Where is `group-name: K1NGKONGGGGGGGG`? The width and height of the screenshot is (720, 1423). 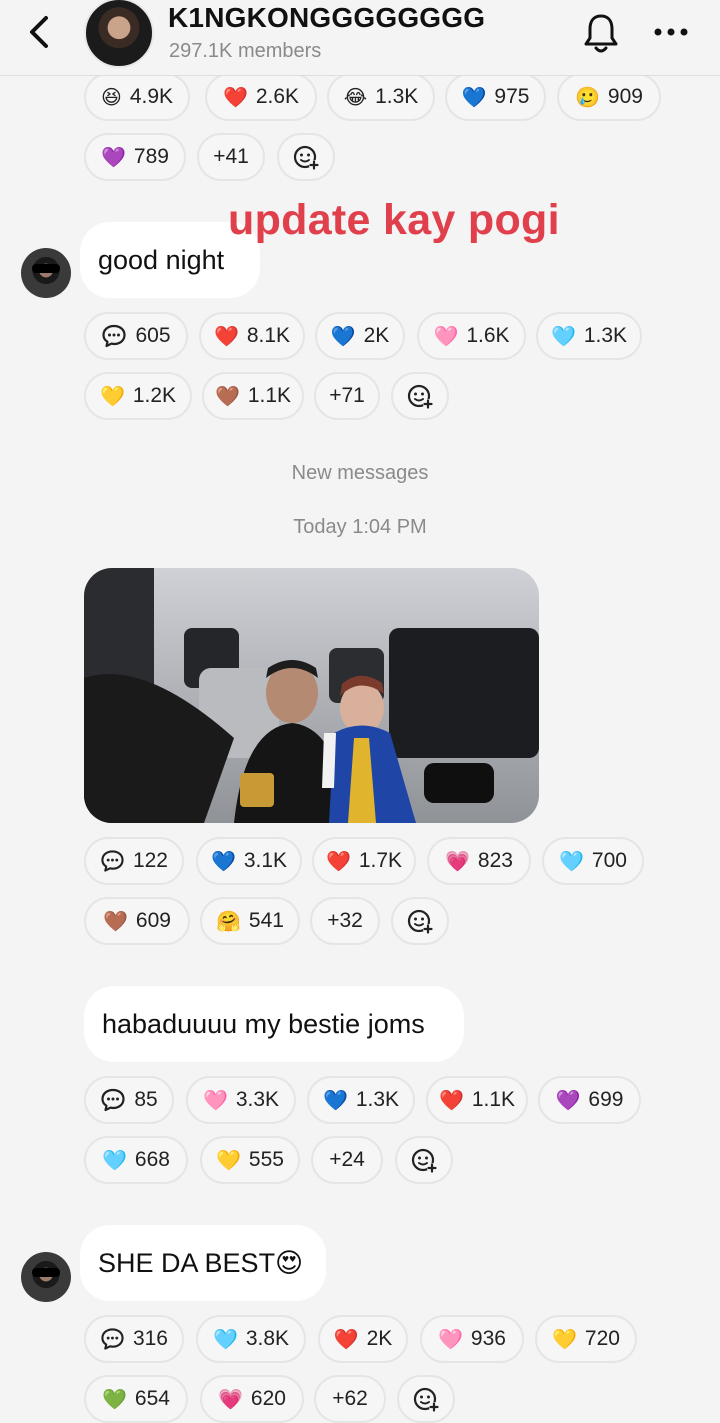
group-name: K1NGKONGGGGGGGG is located at coordinates (326, 18).